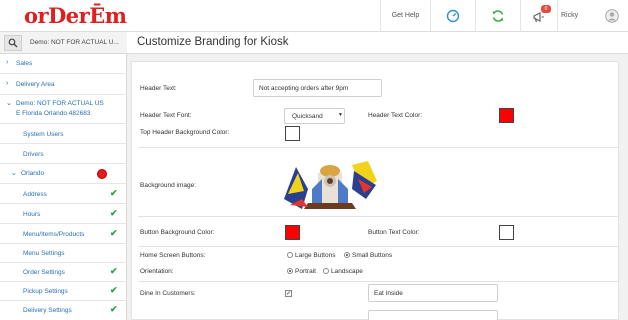  Describe the element at coordinates (347, 271) in the screenshot. I see `landscape-label: Landscape` at that location.